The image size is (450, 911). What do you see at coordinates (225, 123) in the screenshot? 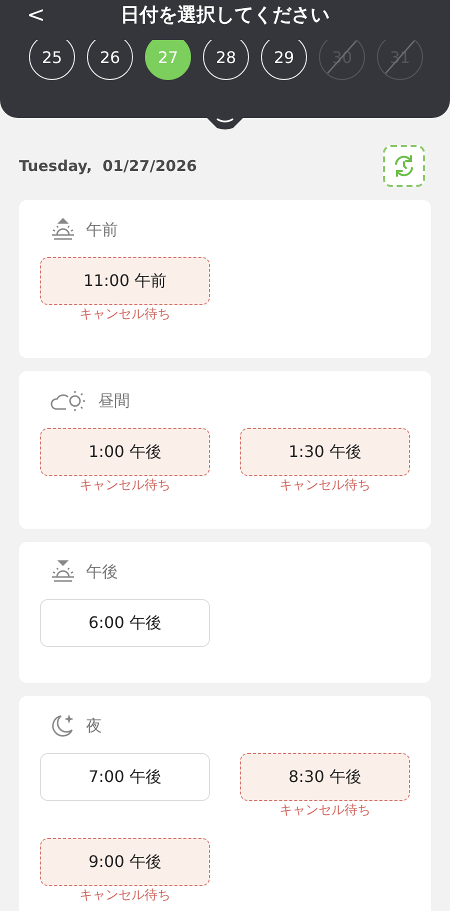
I see `collapse-icon` at bounding box center [225, 123].